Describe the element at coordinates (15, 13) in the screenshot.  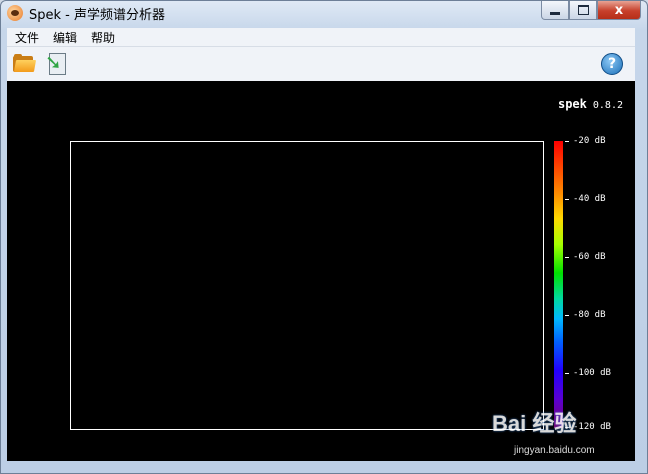
I see `spek-app-icon` at that location.